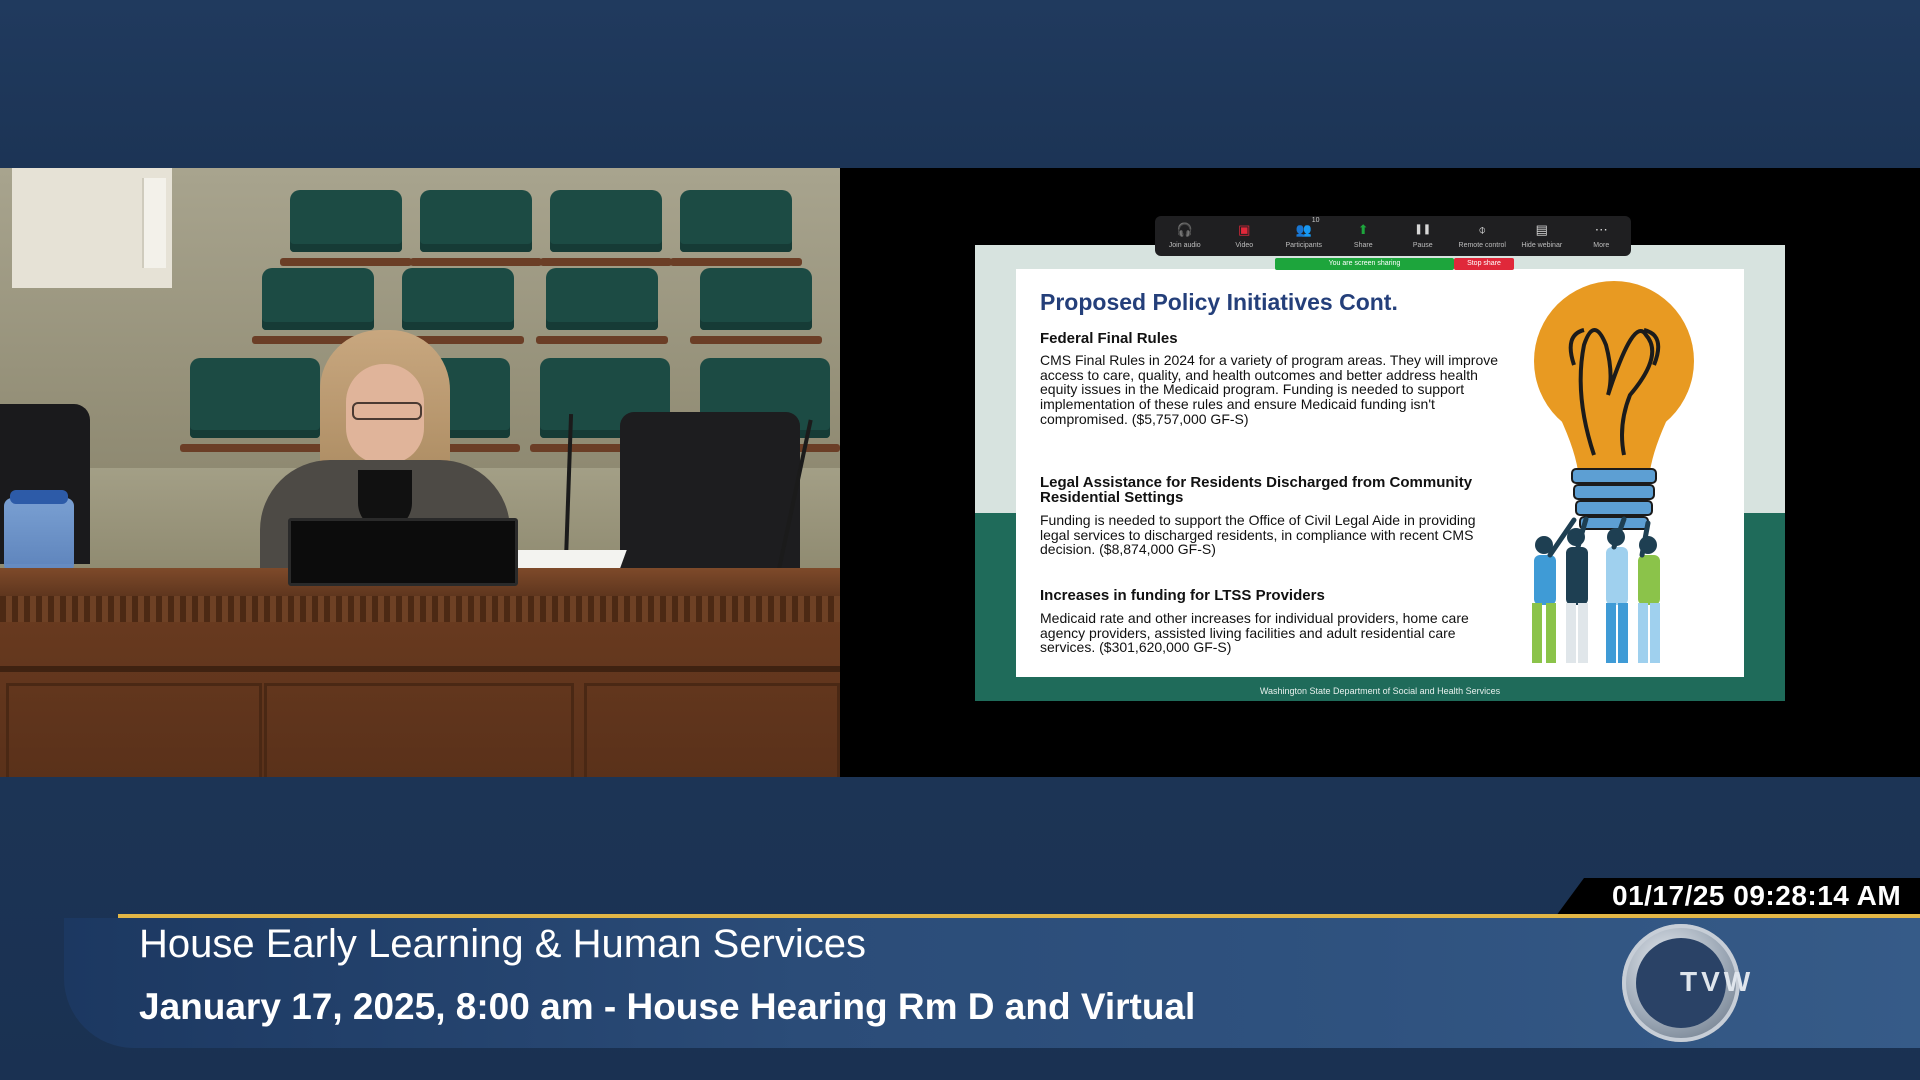 The height and width of the screenshot is (1080, 1920). What do you see at coordinates (1542, 245) in the screenshot?
I see `toolbar-label: Hide webinar` at bounding box center [1542, 245].